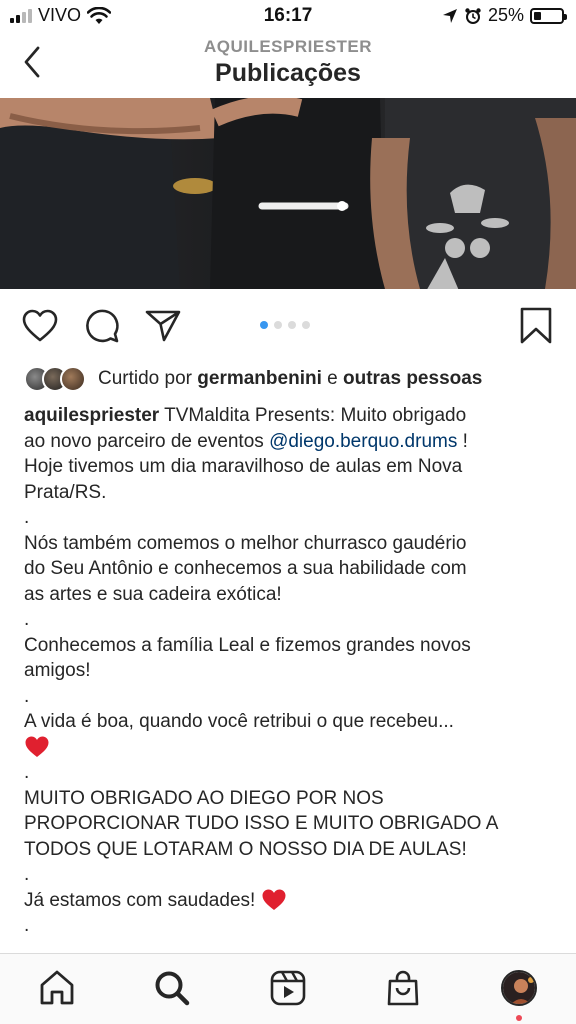 This screenshot has height=1024, width=576. What do you see at coordinates (548, 15) in the screenshot?
I see `battery-icon` at bounding box center [548, 15].